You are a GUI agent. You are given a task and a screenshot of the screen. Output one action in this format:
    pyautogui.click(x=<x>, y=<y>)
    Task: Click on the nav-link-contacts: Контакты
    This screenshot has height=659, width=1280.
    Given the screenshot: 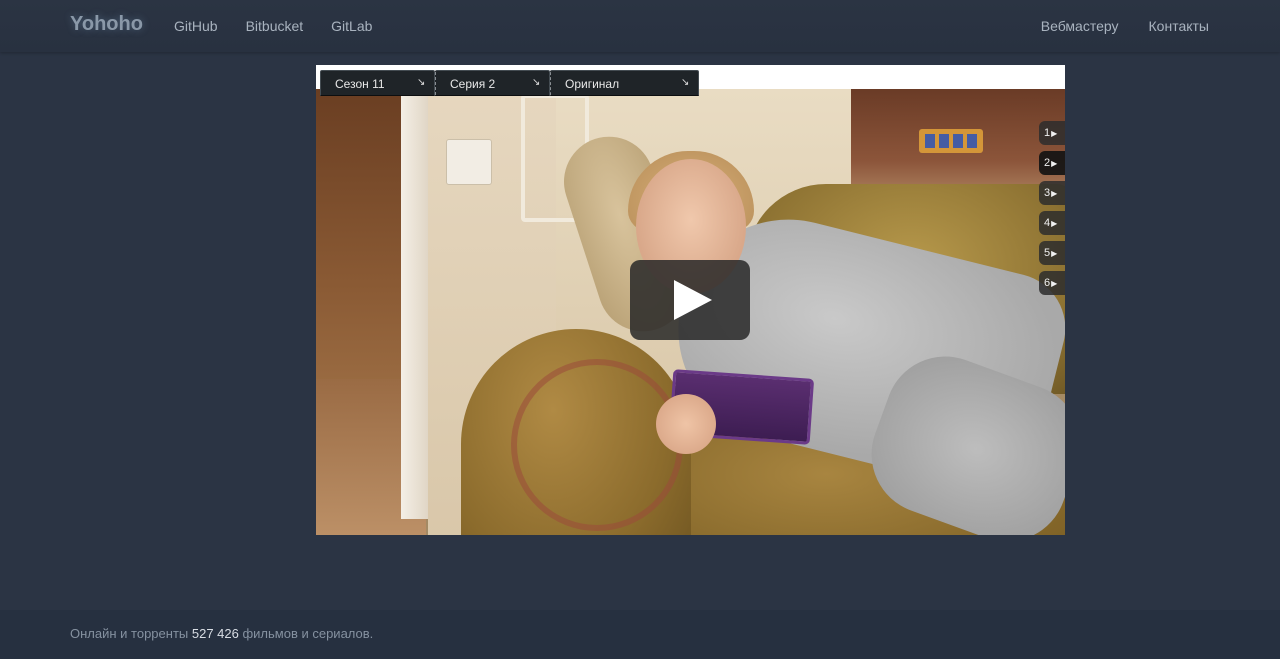 What is the action you would take?
    pyautogui.click(x=1179, y=26)
    